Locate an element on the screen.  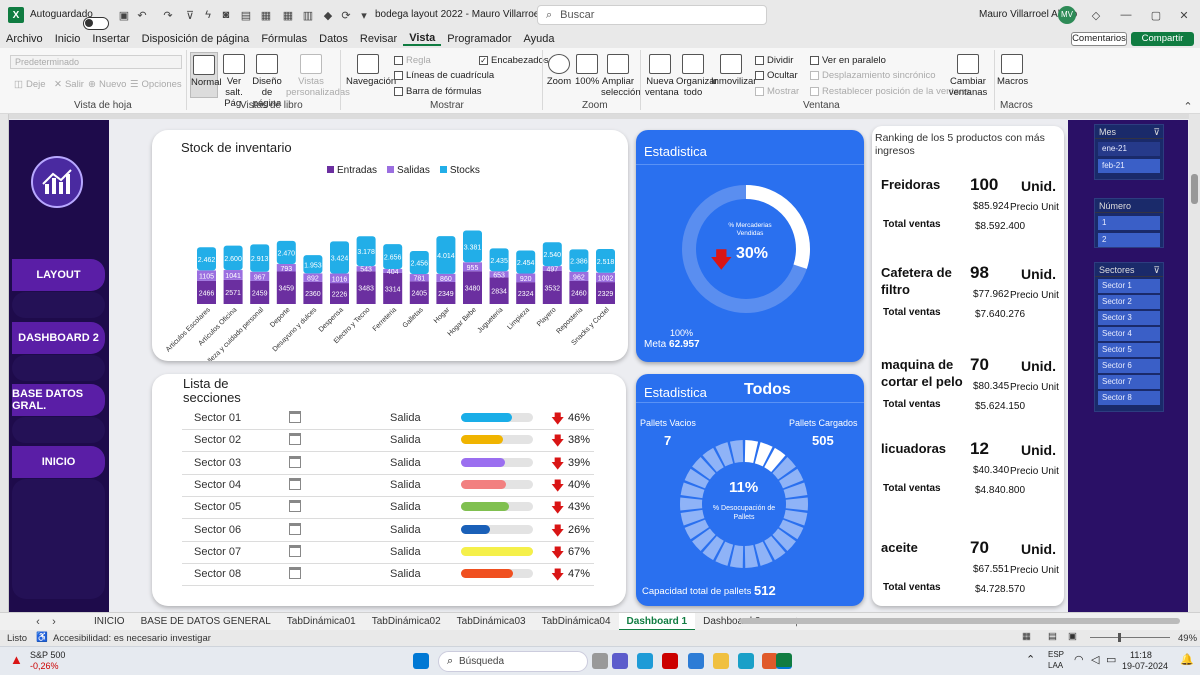
stock-name: S&P 500 is located at coordinates (47, 655).